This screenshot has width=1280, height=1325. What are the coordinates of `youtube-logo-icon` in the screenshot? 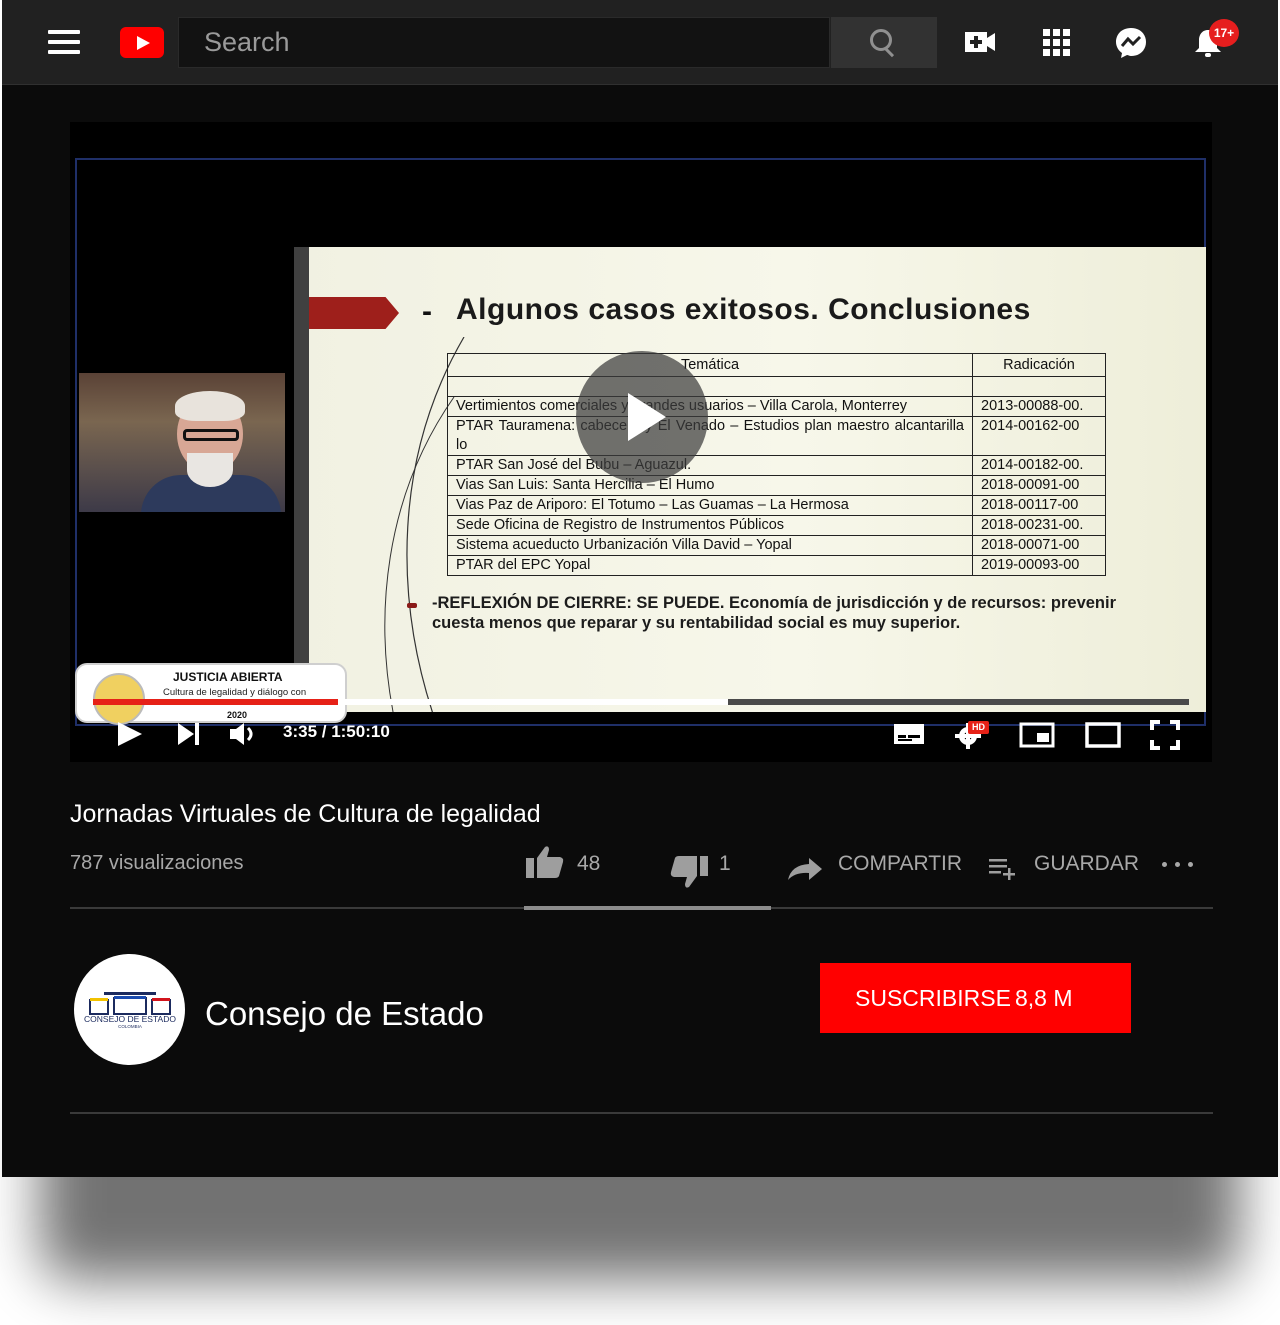 It's located at (142, 42).